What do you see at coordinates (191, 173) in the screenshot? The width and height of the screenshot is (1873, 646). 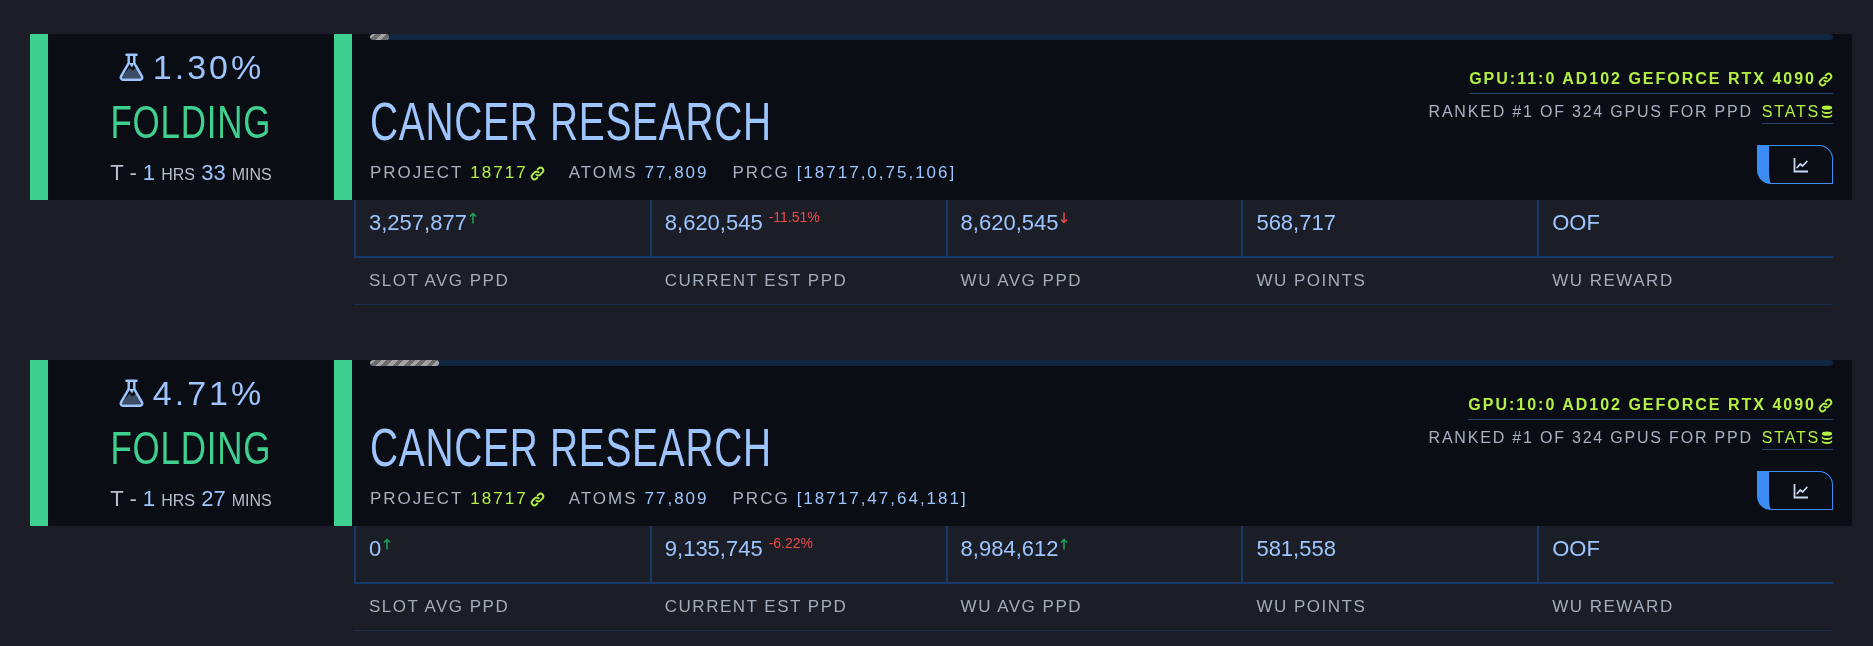 I see `eta-text: T - 1 HRS 33 MINS` at bounding box center [191, 173].